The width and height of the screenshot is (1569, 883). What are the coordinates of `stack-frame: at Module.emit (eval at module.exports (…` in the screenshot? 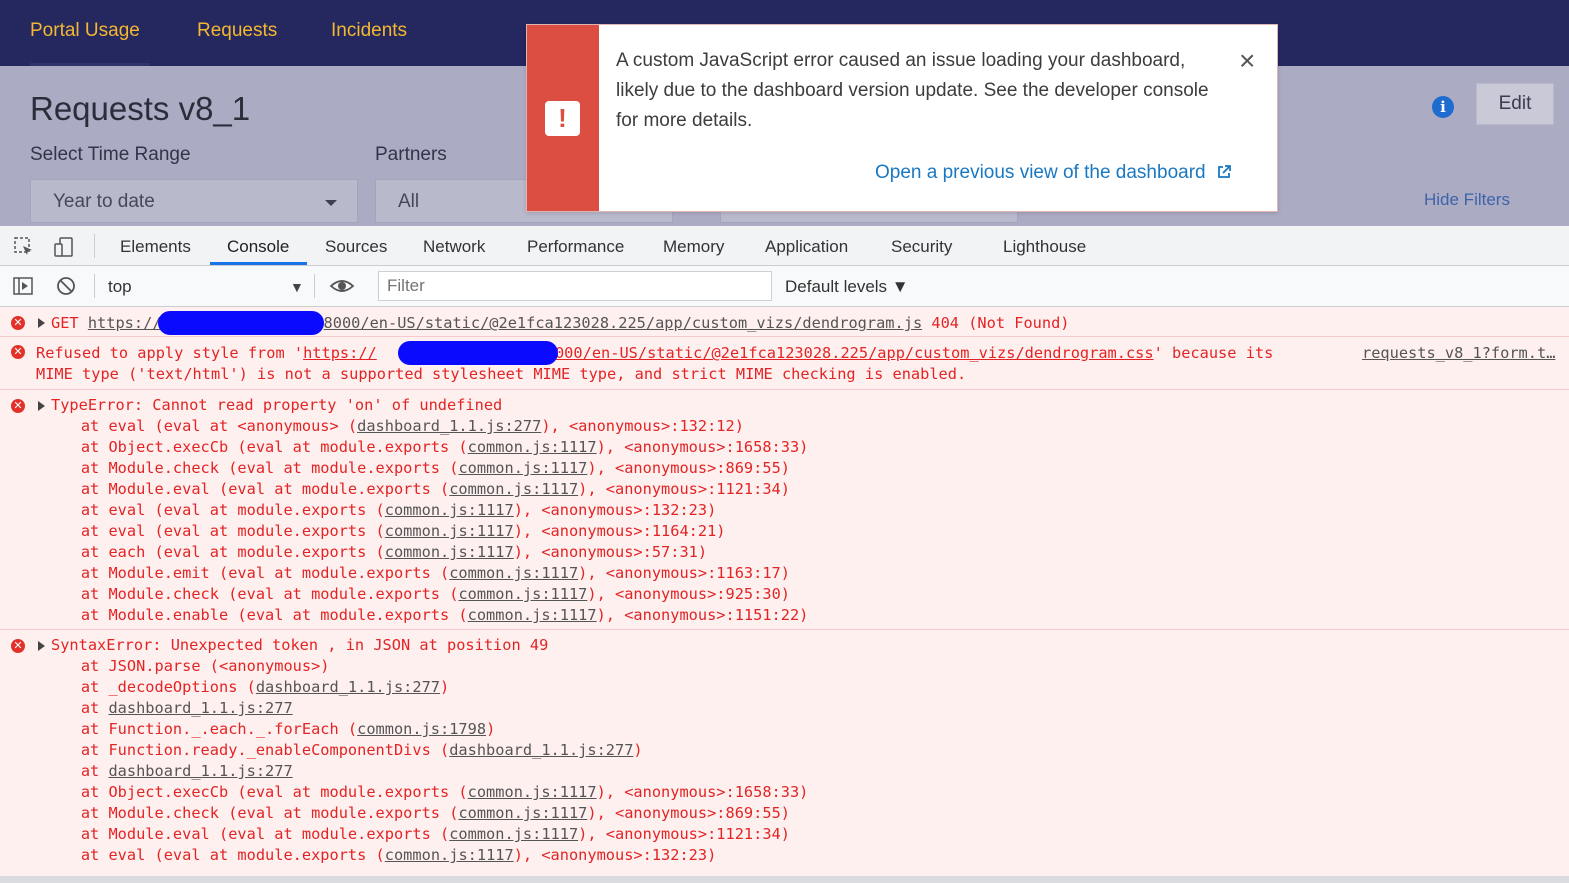 It's located at (417, 573).